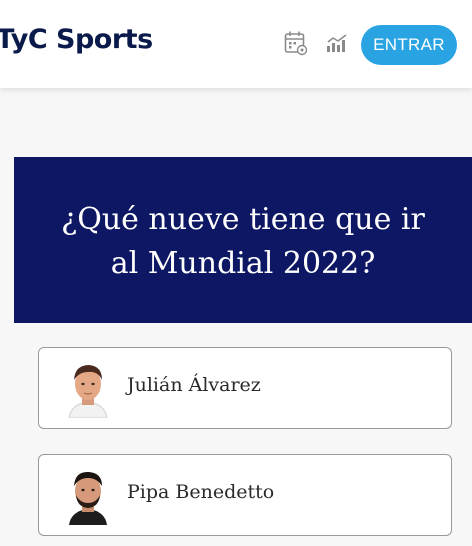 The width and height of the screenshot is (472, 546). What do you see at coordinates (409, 45) in the screenshot?
I see `login-button: ENTRAR` at bounding box center [409, 45].